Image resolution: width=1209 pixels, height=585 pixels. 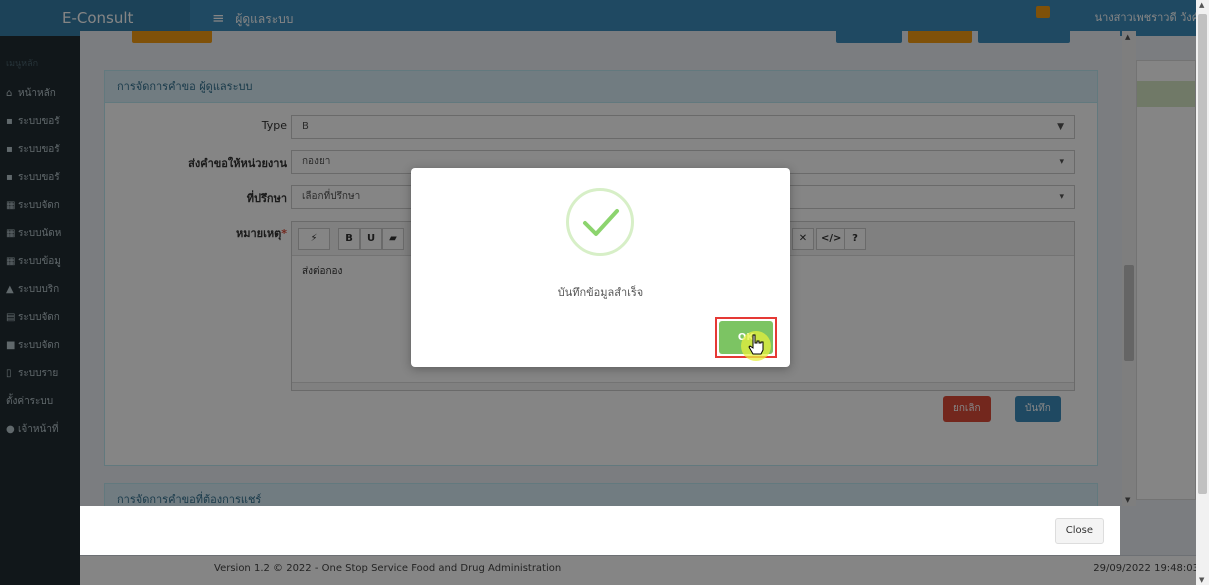 I want to click on chevron-down-icon: ▼, so click(x=1060, y=127).